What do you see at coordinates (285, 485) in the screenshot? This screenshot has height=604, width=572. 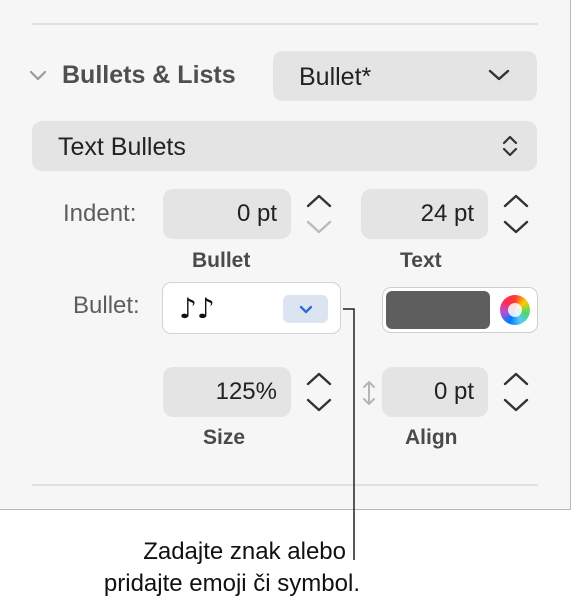 I see `bottom-divider` at bounding box center [285, 485].